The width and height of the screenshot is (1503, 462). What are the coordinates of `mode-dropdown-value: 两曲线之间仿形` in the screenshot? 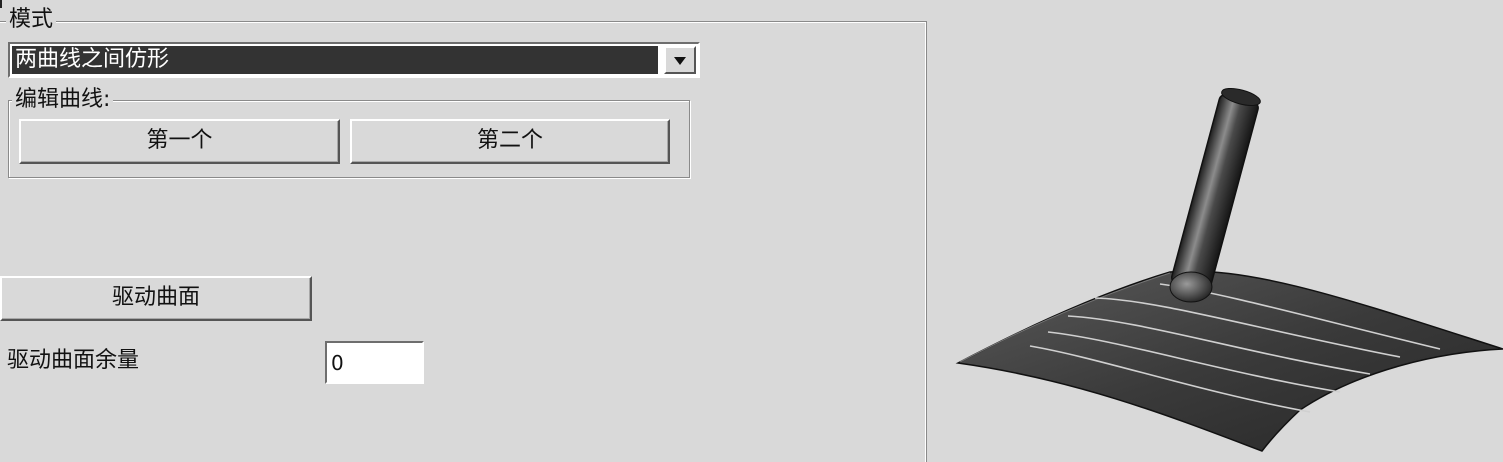 It's located at (335, 60).